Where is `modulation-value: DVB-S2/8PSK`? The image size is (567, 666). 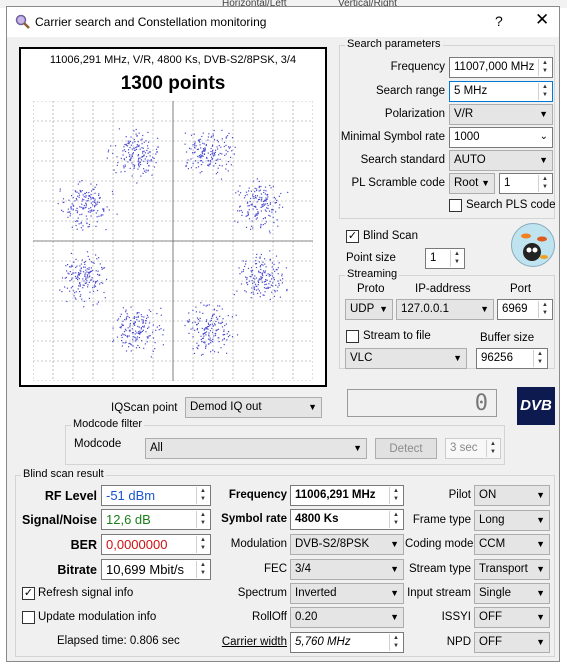 modulation-value: DVB-S2/8PSK is located at coordinates (332, 544).